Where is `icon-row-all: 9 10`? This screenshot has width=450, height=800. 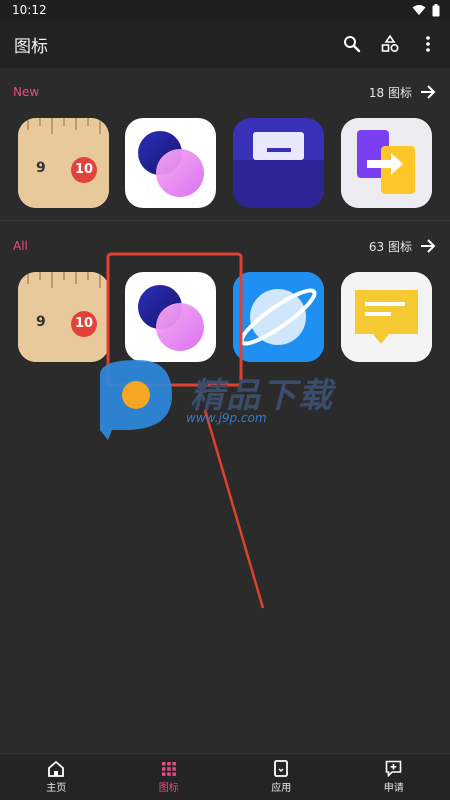 icon-row-all: 9 10 is located at coordinates (225, 317).